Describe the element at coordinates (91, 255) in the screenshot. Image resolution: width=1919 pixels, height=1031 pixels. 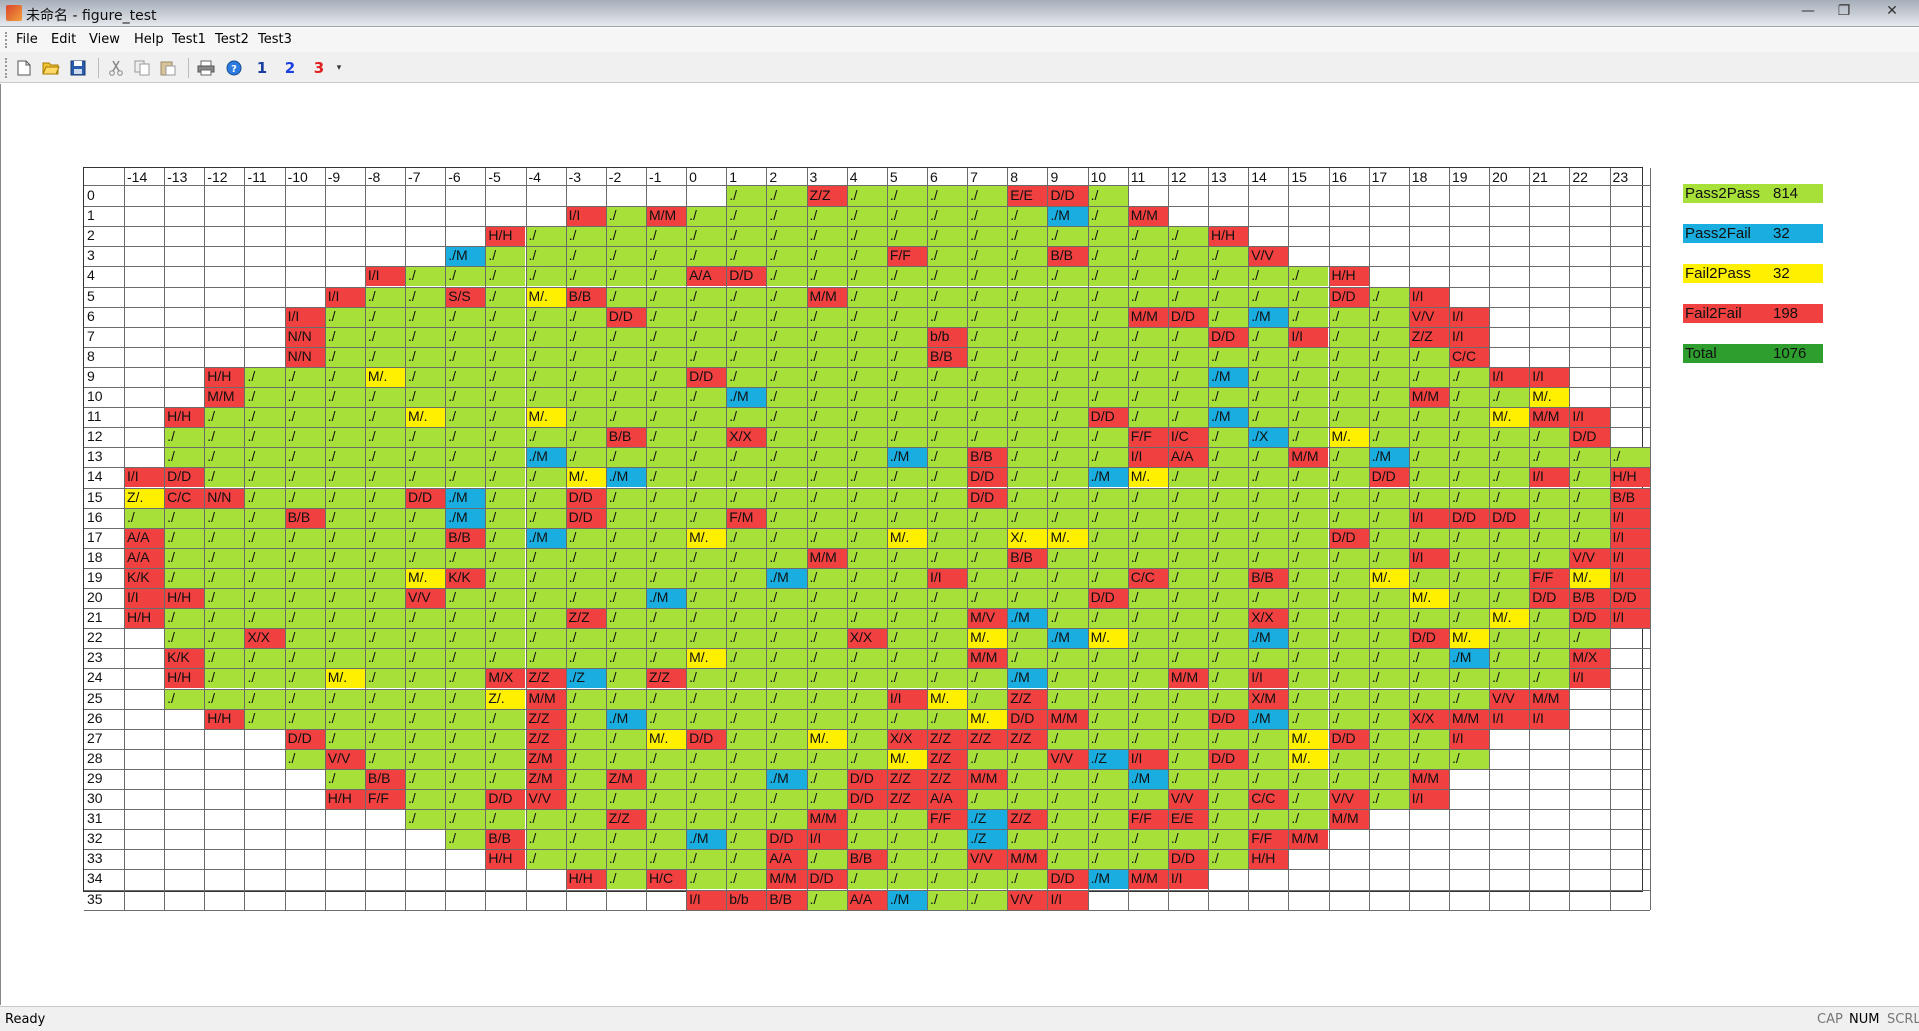
I see `row-header: 3` at that location.